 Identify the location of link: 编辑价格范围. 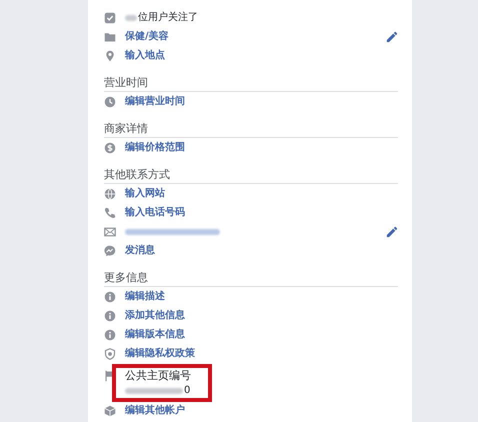
(155, 148).